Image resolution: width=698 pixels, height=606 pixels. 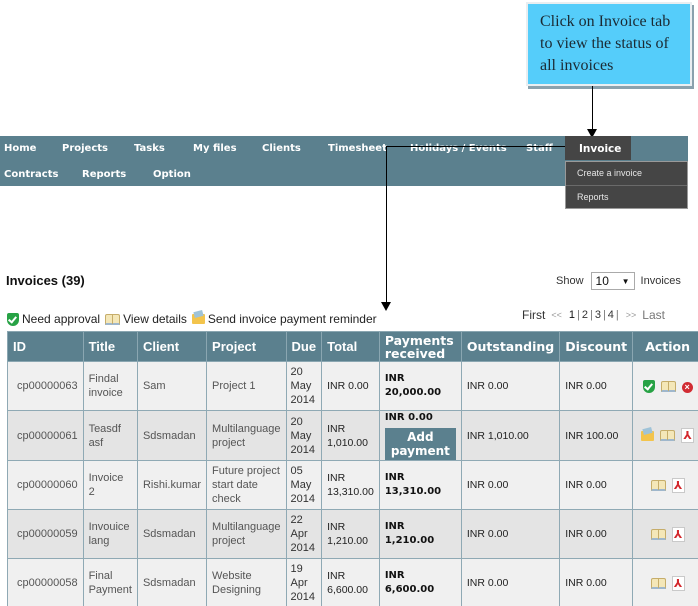 I want to click on pointer-arrow-head, so click(x=386, y=306).